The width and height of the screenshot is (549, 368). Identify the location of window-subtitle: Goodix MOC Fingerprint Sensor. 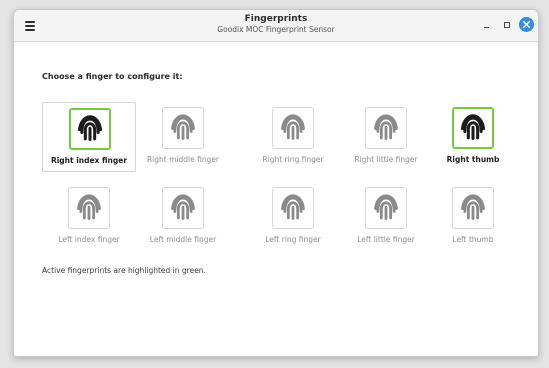
(276, 29).